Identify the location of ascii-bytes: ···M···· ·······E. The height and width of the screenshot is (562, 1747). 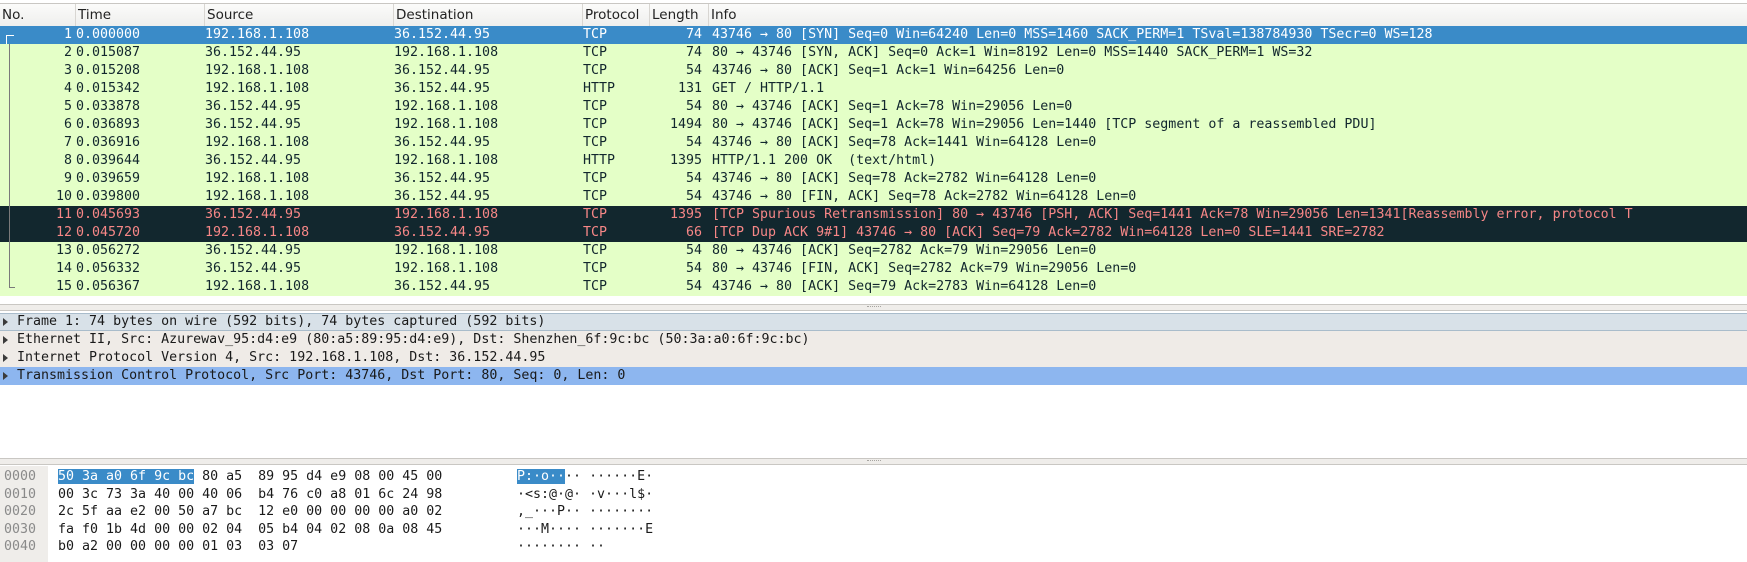
(585, 529).